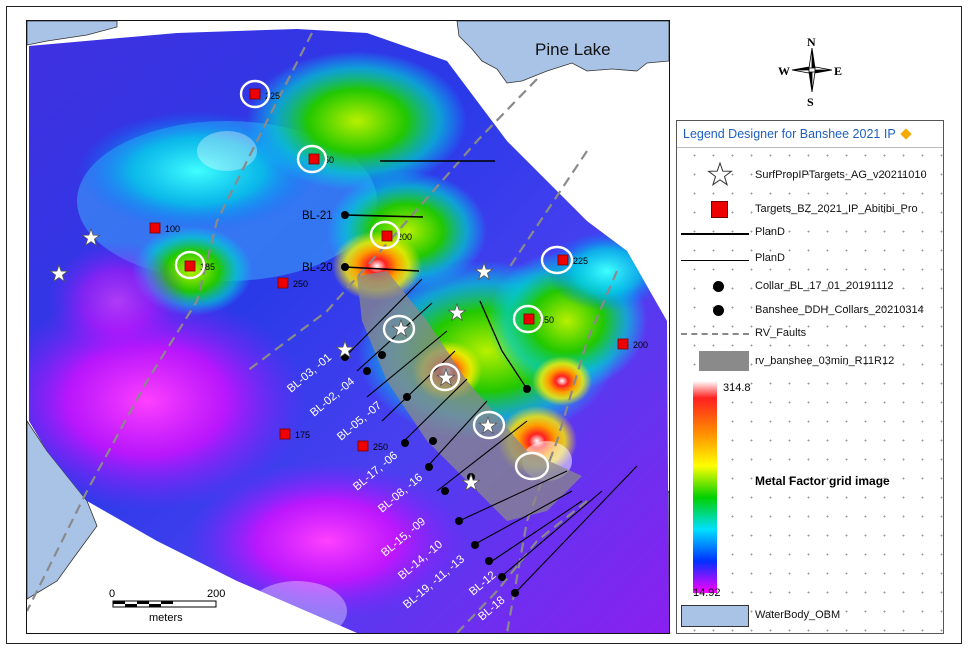 The image size is (970, 652). Describe the element at coordinates (167, 606) in the screenshot. I see `scale-bar: 0 200 meters` at that location.